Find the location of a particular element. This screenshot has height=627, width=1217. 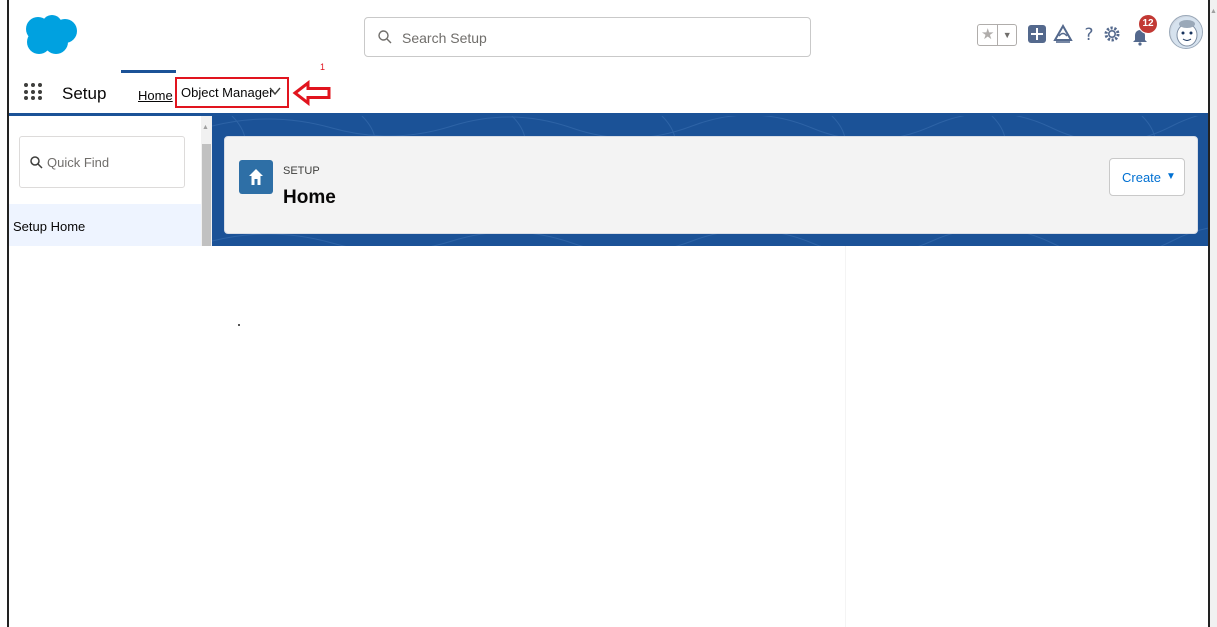

annotation-arrow-icon is located at coordinates (311, 93).